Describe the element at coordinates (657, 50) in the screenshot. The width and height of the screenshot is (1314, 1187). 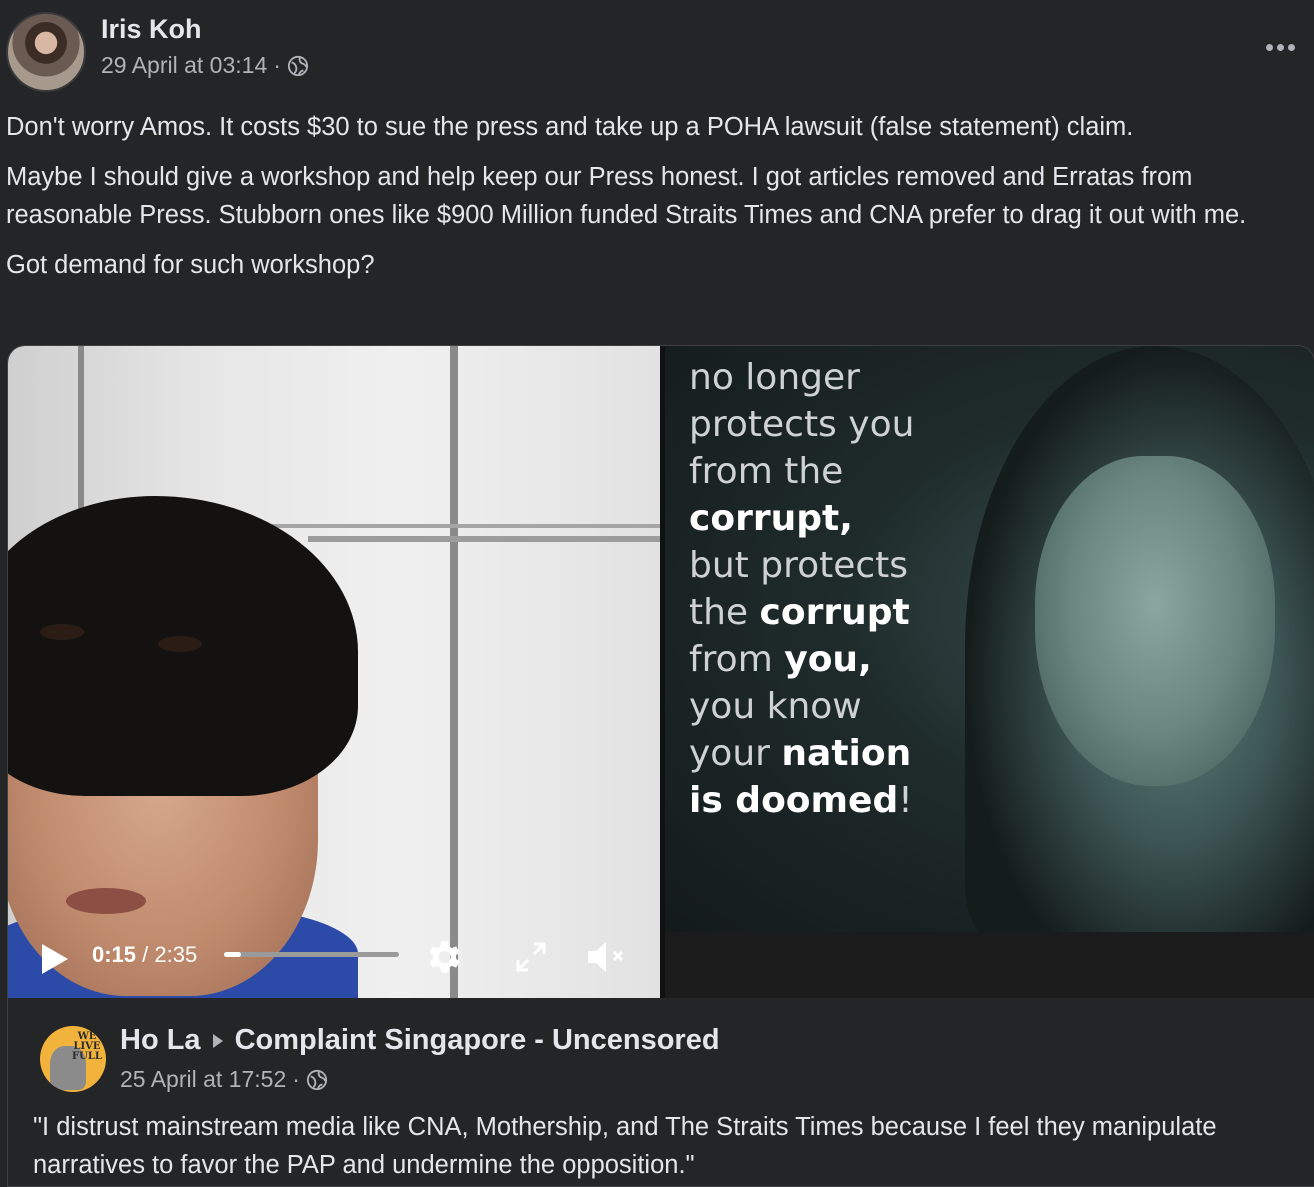
I see `post-header: Iris Koh 29 April at 03:14 ·` at that location.